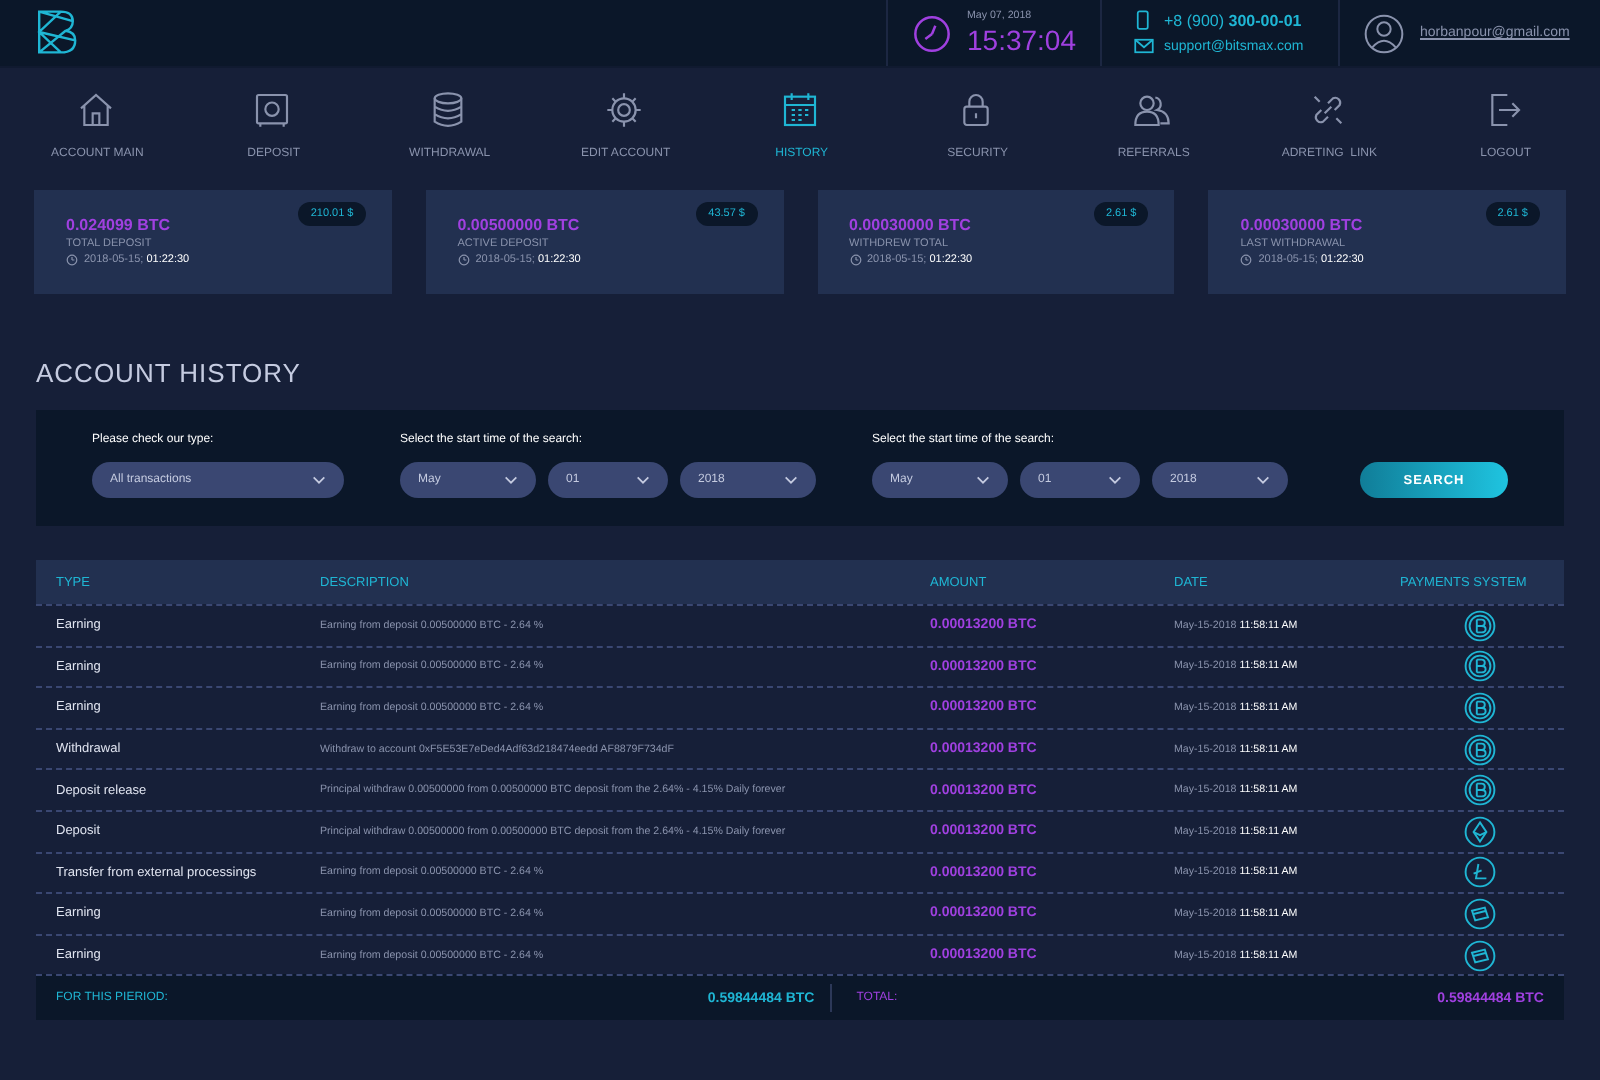 This screenshot has height=1080, width=1600. Describe the element at coordinates (1152, 110) in the screenshot. I see `people-icon` at that location.